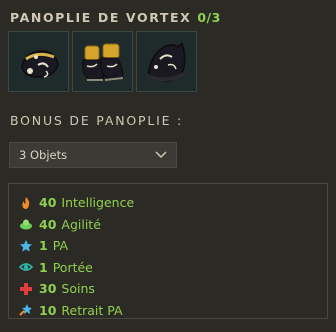 The height and width of the screenshot is (332, 336). What do you see at coordinates (26, 267) in the screenshot?
I see `eye-icon` at bounding box center [26, 267].